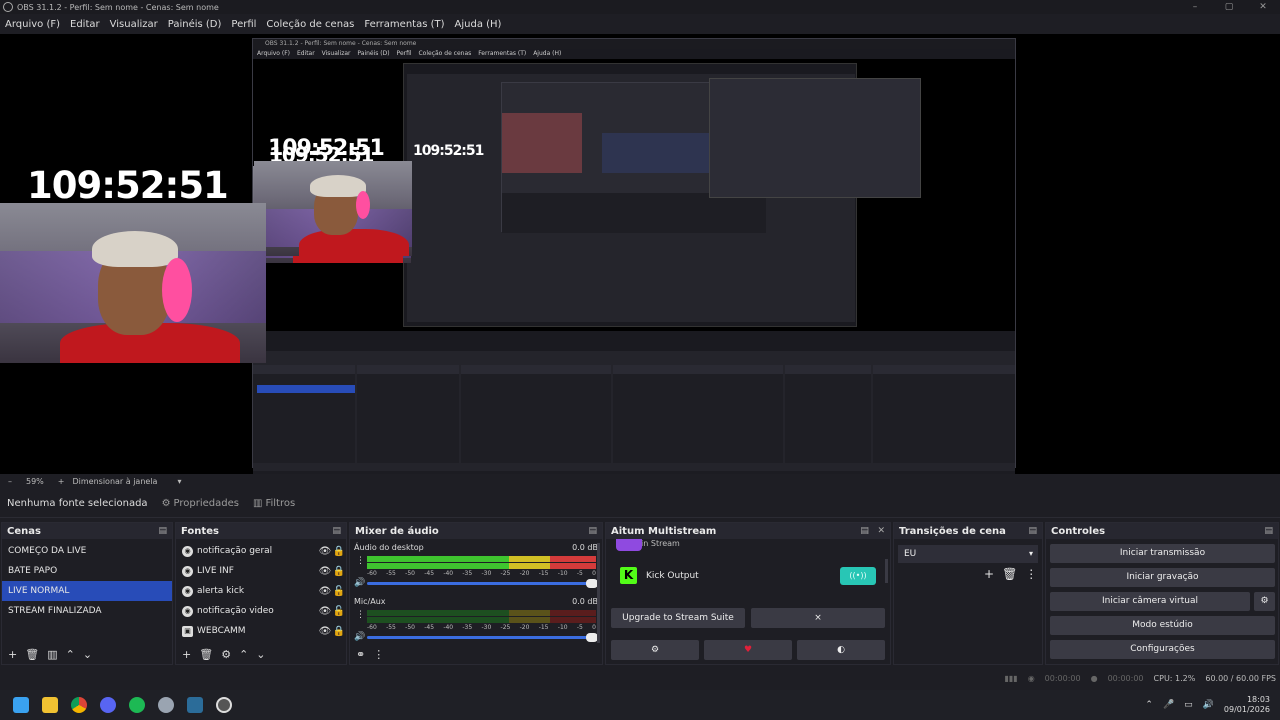 The height and width of the screenshot is (720, 1280). What do you see at coordinates (87, 591) in the screenshot?
I see `scene-item-selected: LIVE NORMAL` at bounding box center [87, 591].